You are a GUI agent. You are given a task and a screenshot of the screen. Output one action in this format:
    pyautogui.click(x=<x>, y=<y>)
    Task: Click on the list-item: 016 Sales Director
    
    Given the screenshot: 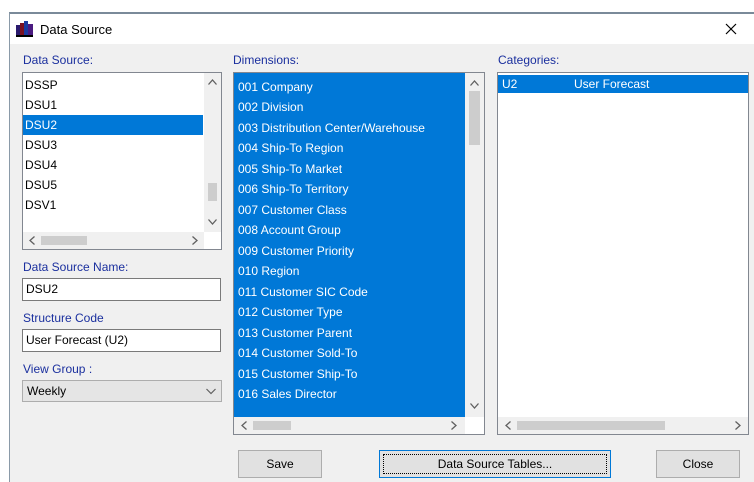 What is the action you would take?
    pyautogui.click(x=348, y=394)
    